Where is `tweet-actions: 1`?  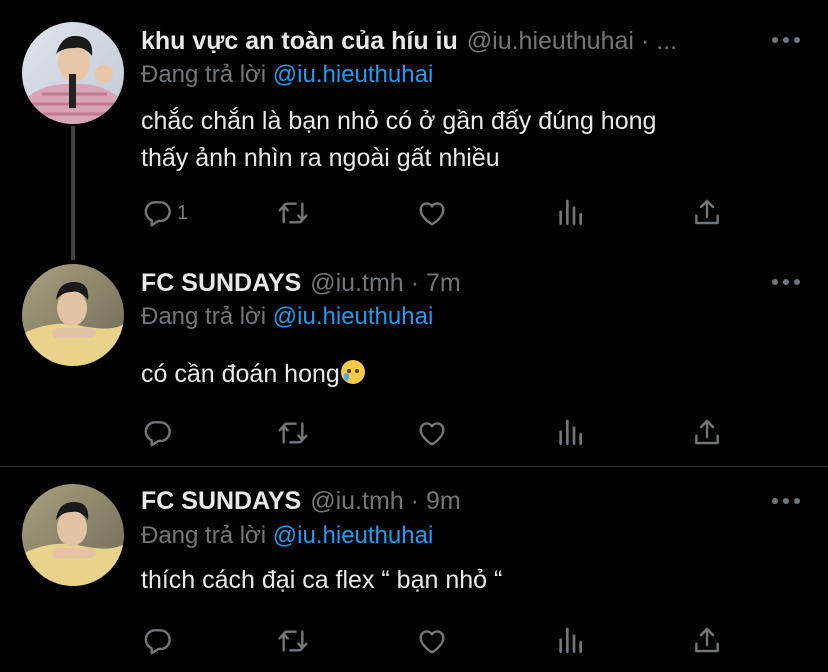
tweet-actions: 1 is located at coordinates (436, 213).